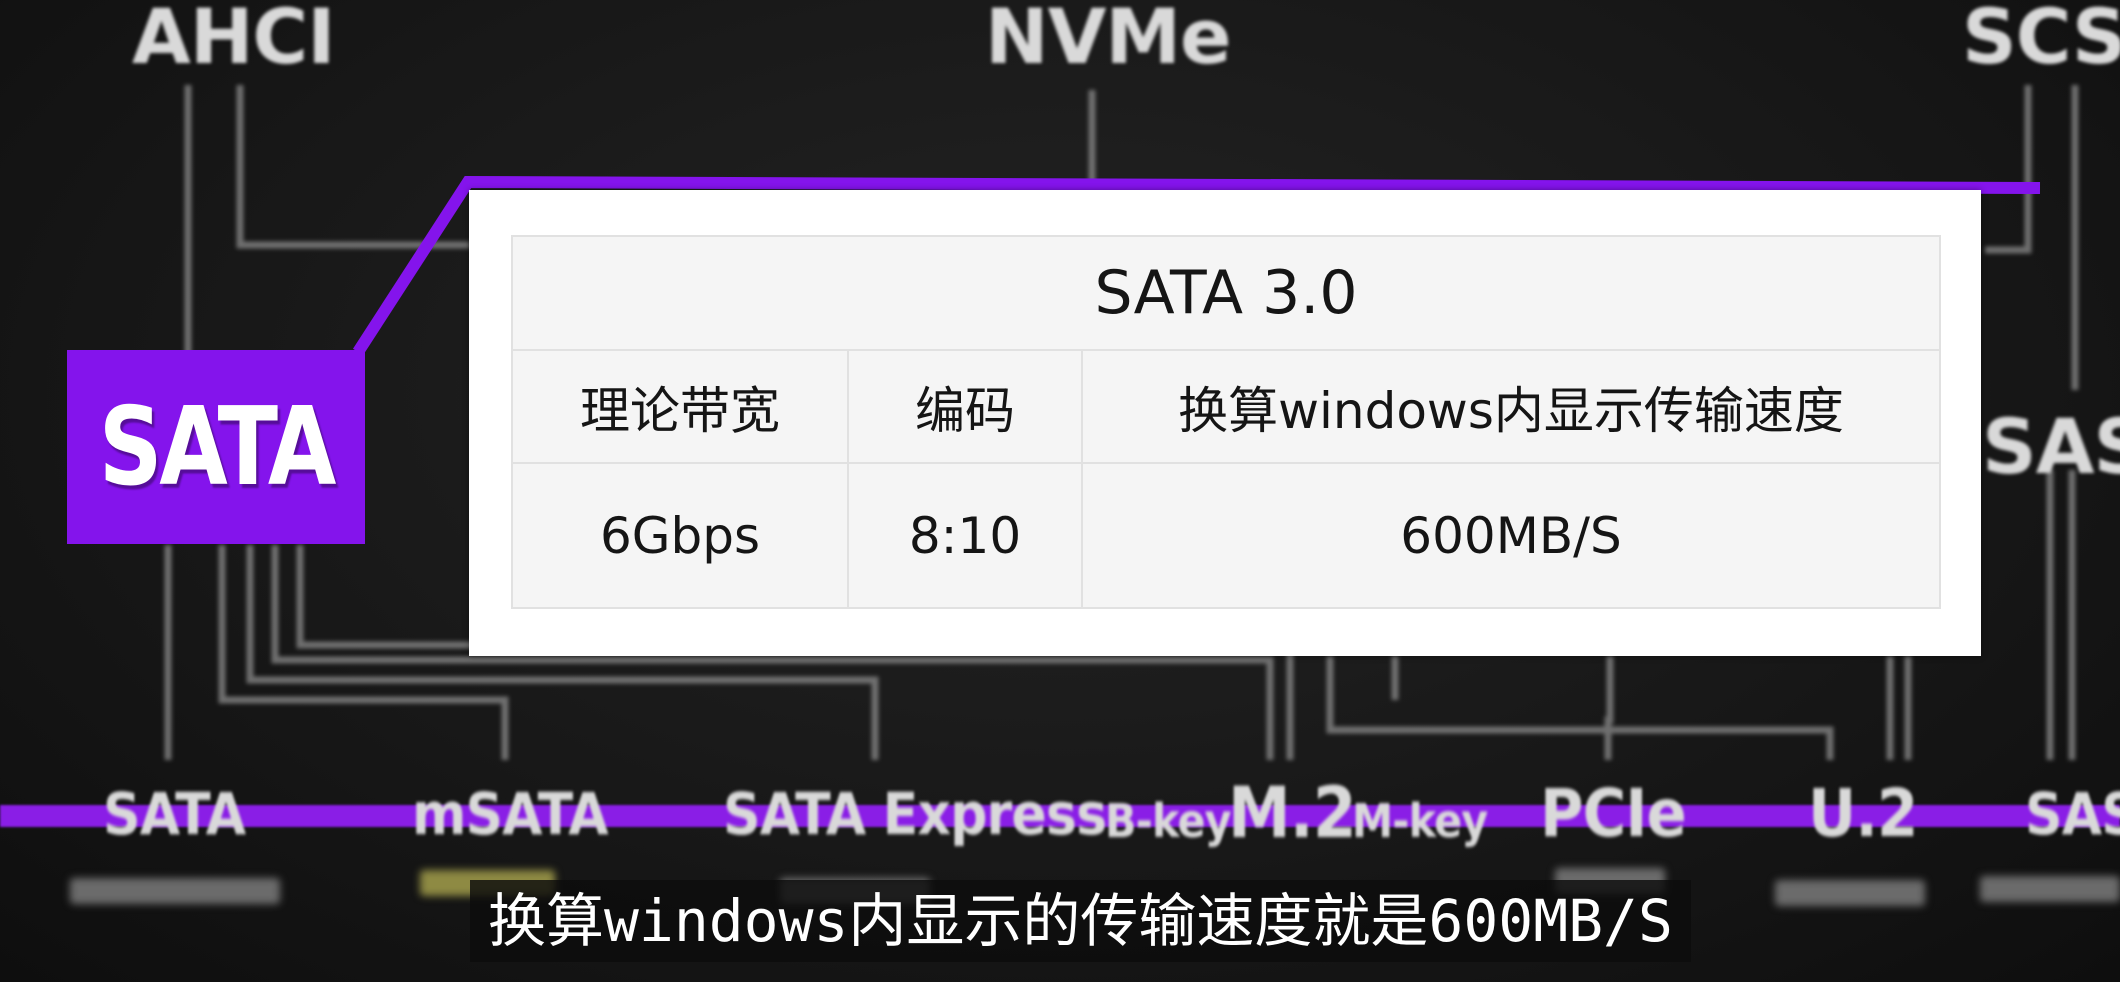 The height and width of the screenshot is (982, 2120). I want to click on header-encoding: 编码, so click(965, 406).